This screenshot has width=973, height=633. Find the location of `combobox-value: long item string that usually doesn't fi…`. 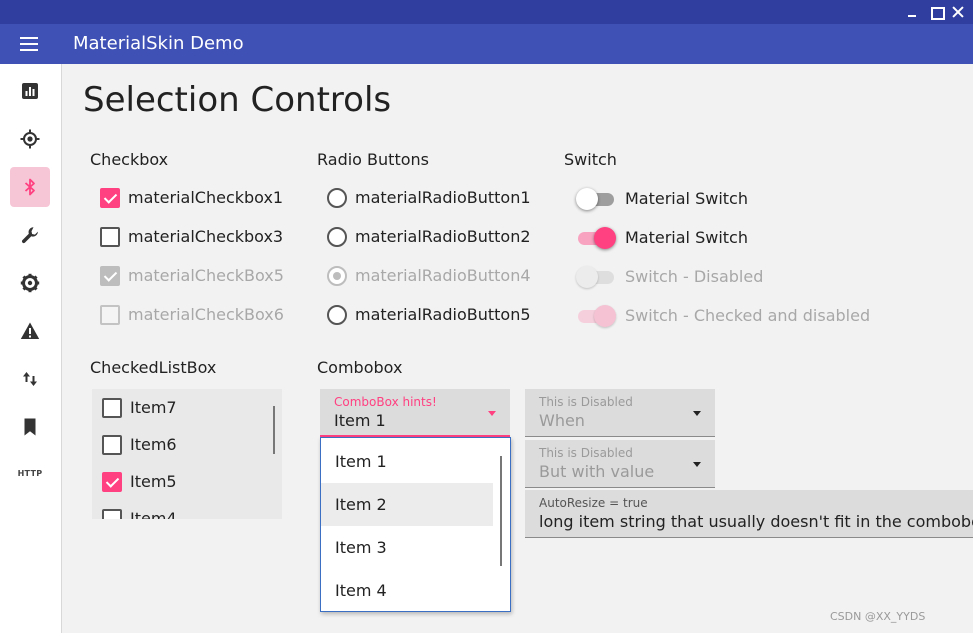

combobox-value: long item string that usually doesn't fi… is located at coordinates (756, 521).